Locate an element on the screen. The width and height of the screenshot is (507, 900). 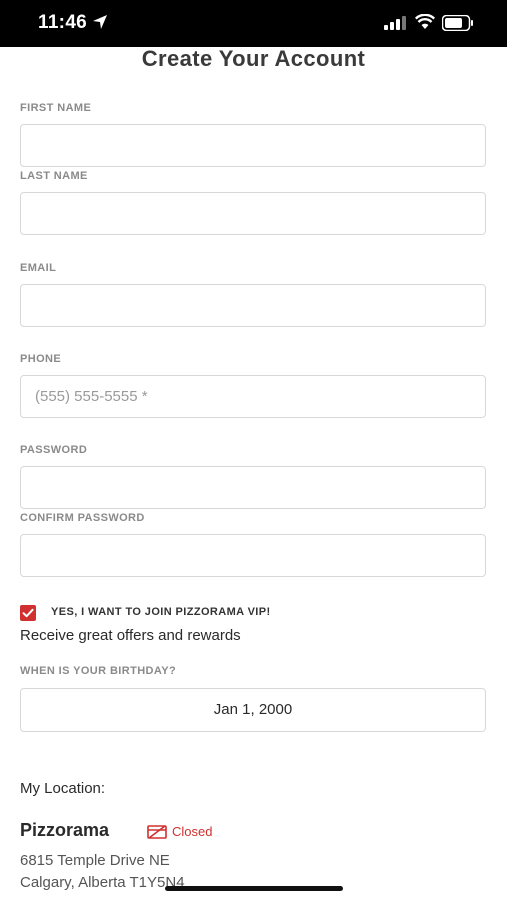
birthday-value: Jan 1, 2000 is located at coordinates (253, 709).